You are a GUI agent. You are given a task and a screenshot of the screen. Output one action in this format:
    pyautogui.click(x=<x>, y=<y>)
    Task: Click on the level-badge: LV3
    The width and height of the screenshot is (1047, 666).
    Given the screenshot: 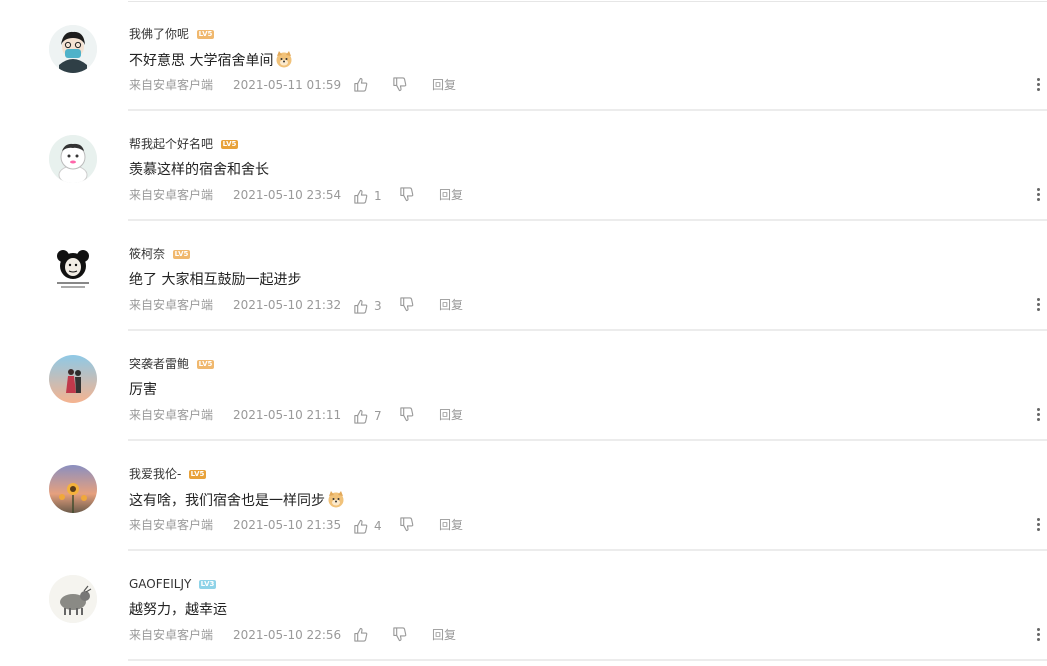 What is the action you would take?
    pyautogui.click(x=207, y=584)
    